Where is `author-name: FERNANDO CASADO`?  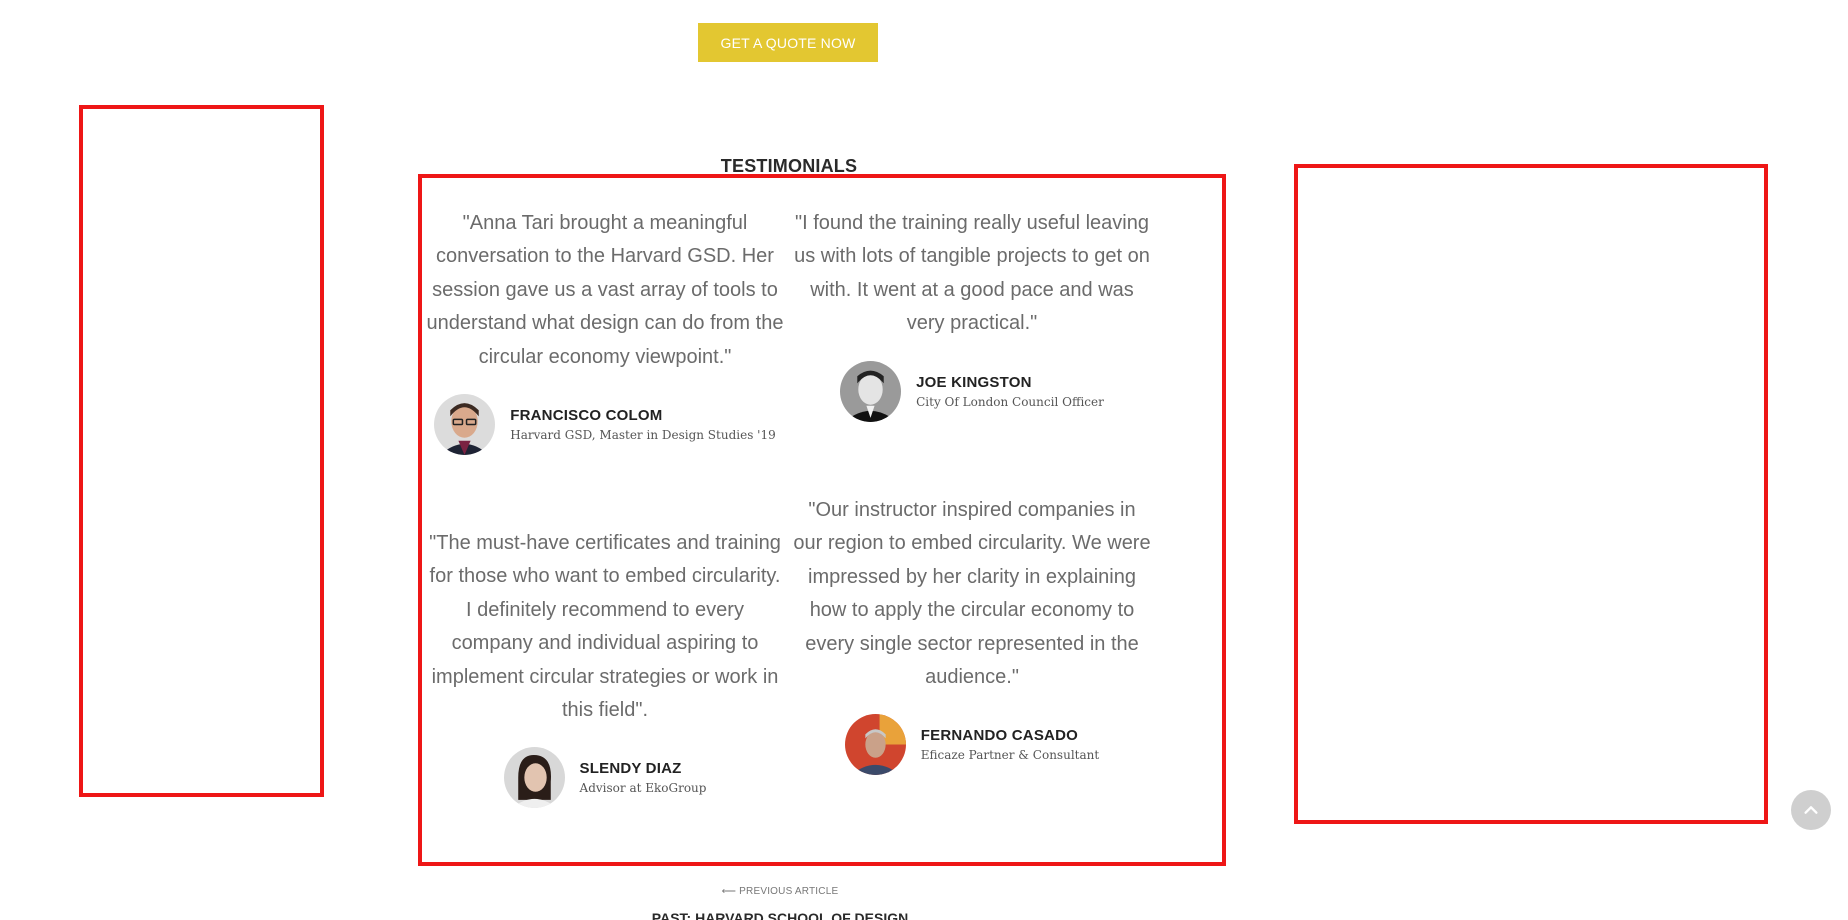
author-name: FERNANDO CASADO is located at coordinates (999, 736).